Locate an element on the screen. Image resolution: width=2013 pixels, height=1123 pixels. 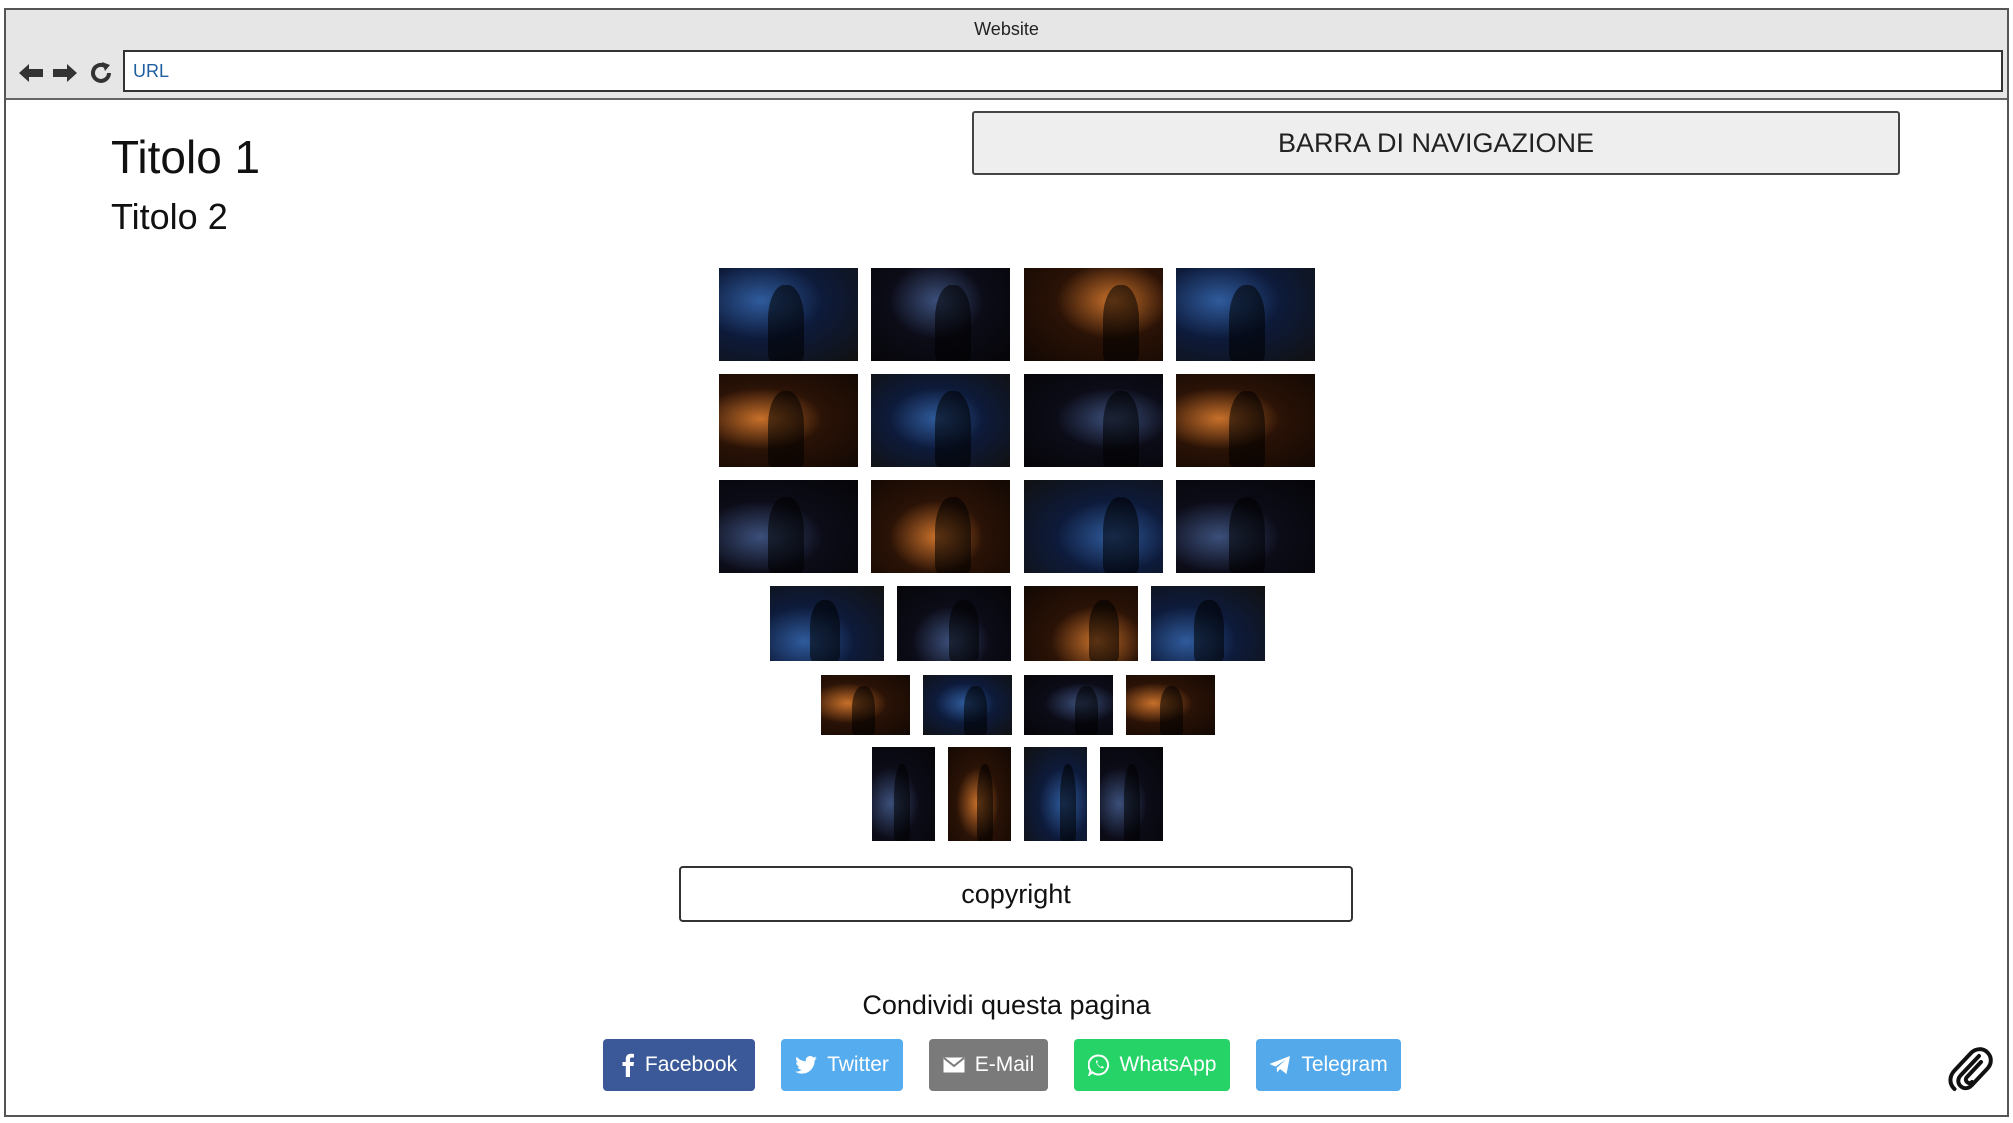
share-whatsapp-button: WhatsApp is located at coordinates (1152, 1065).